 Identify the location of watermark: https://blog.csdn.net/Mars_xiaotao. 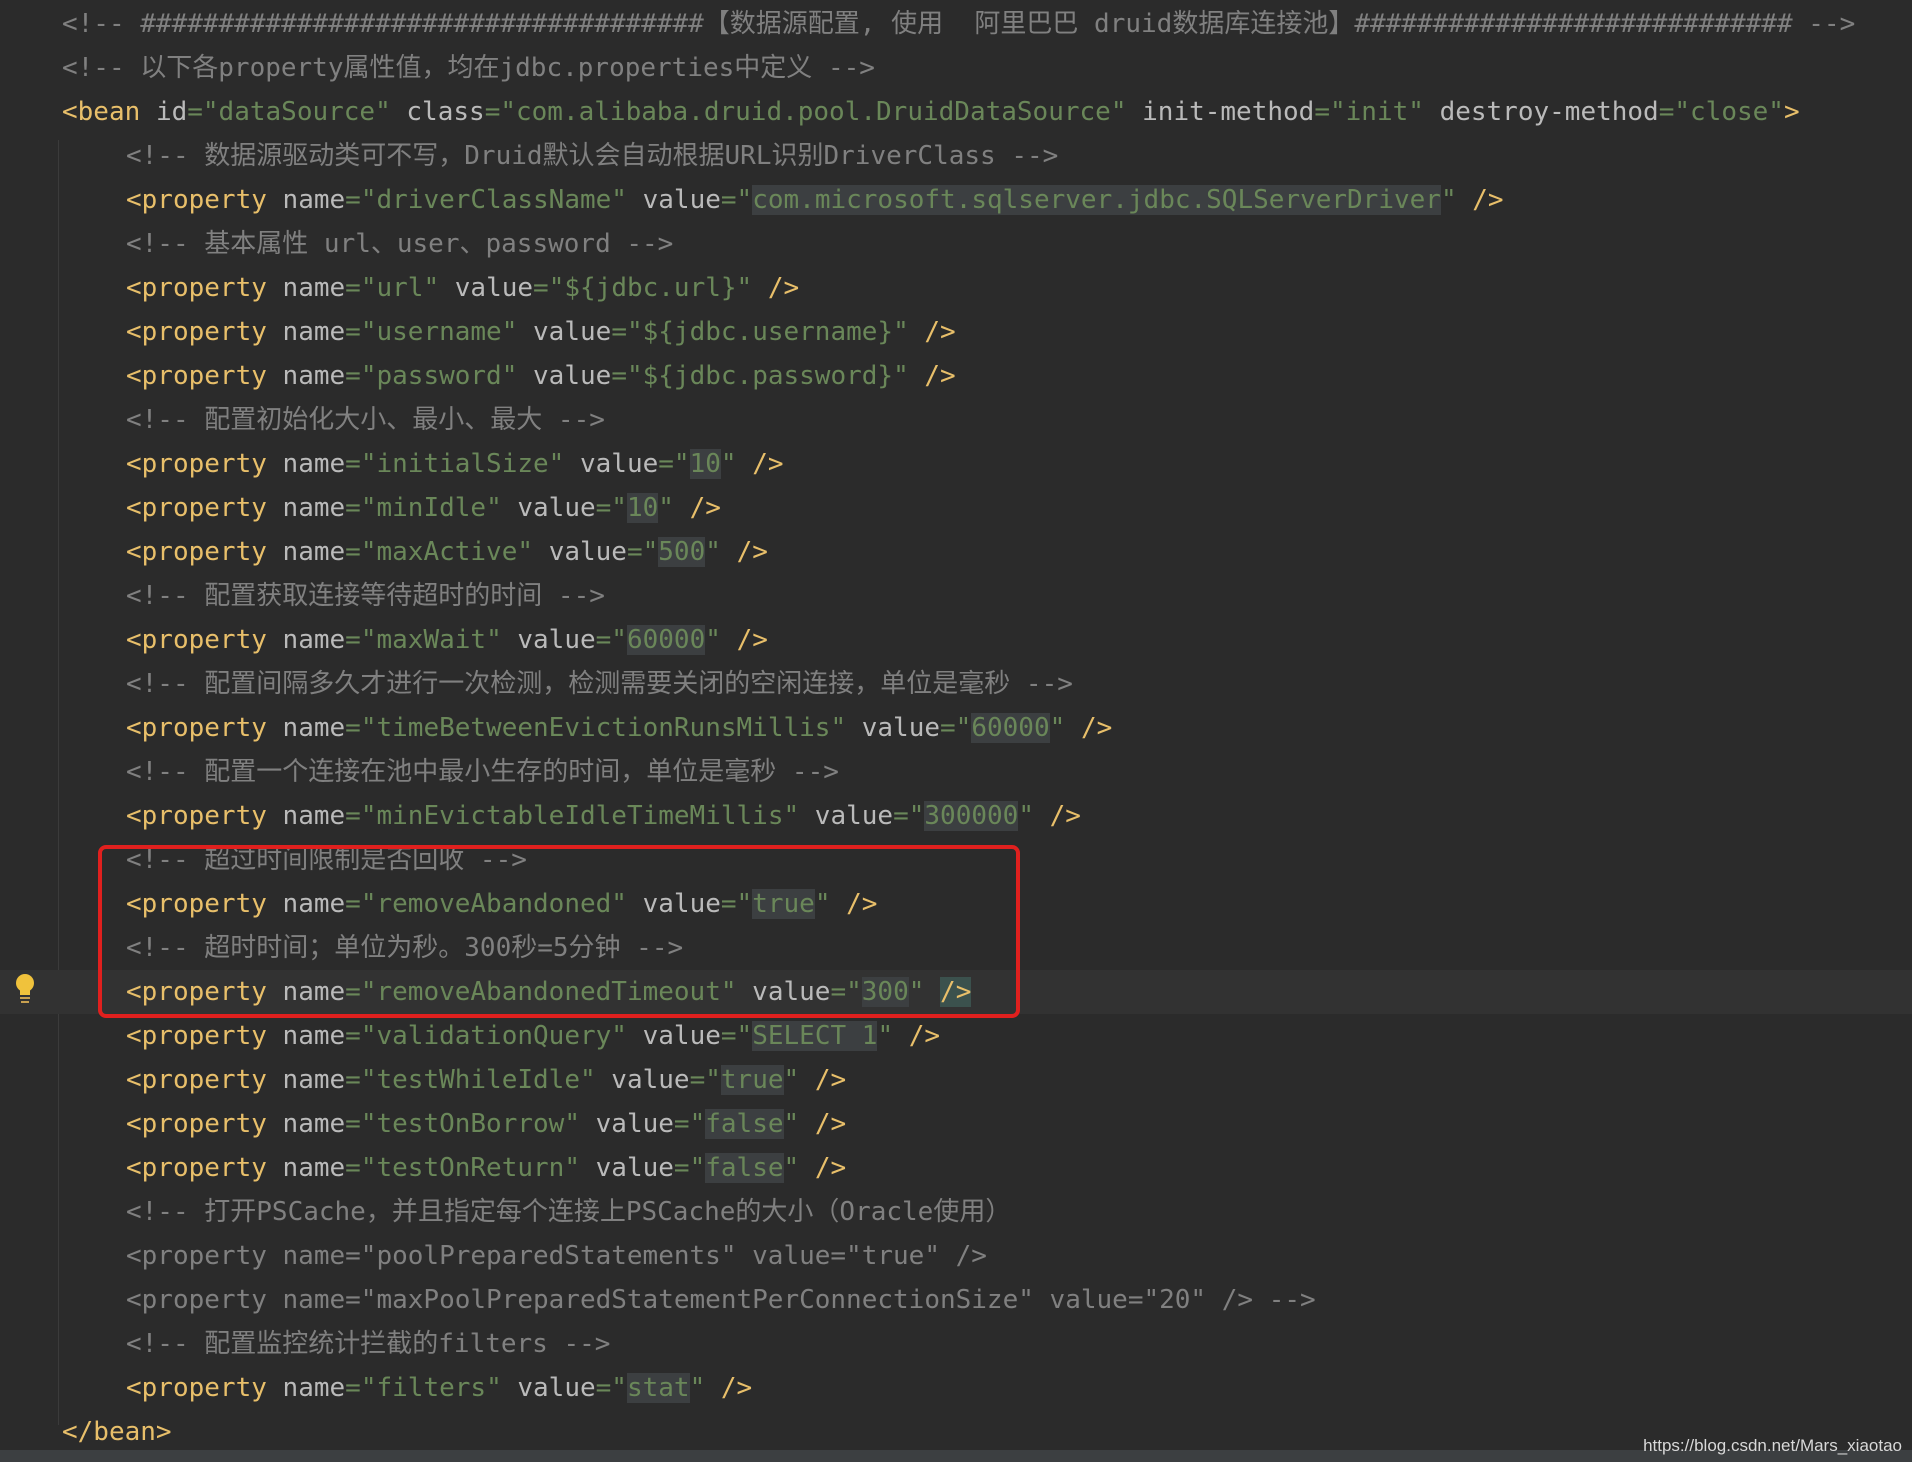
(1772, 1445).